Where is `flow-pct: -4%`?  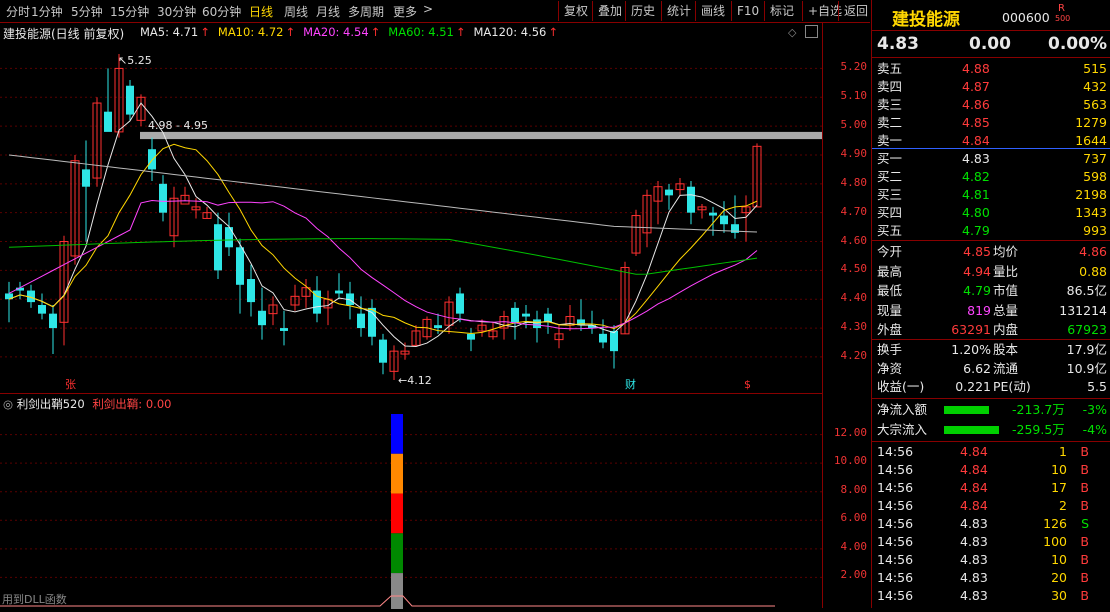
flow-pct: -4% is located at coordinates (1094, 429).